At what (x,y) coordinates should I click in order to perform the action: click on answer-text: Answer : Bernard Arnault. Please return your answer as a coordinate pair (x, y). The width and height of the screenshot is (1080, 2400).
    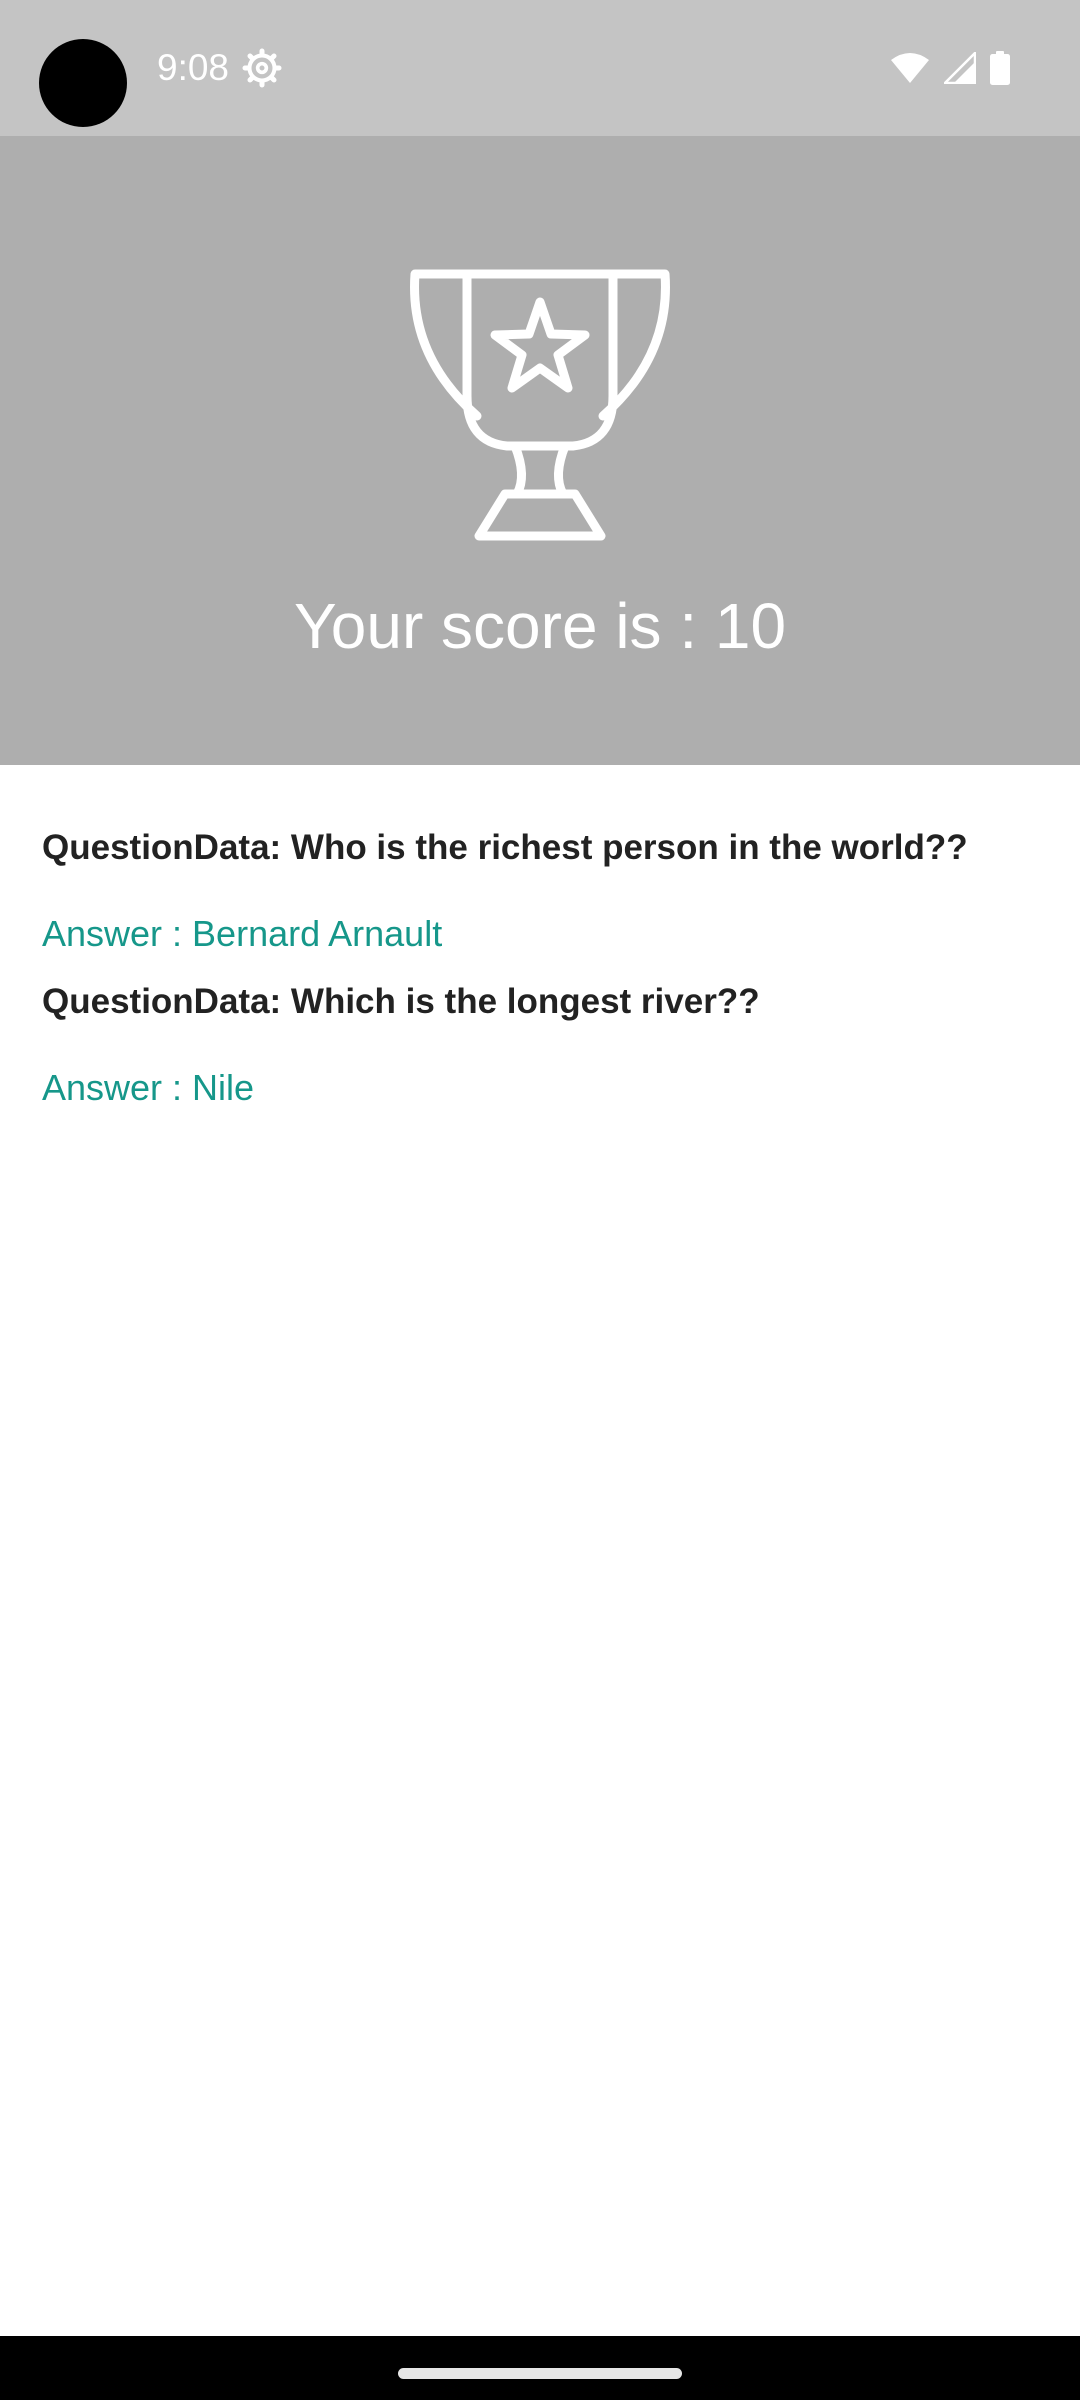
    Looking at the image, I should click on (242, 933).